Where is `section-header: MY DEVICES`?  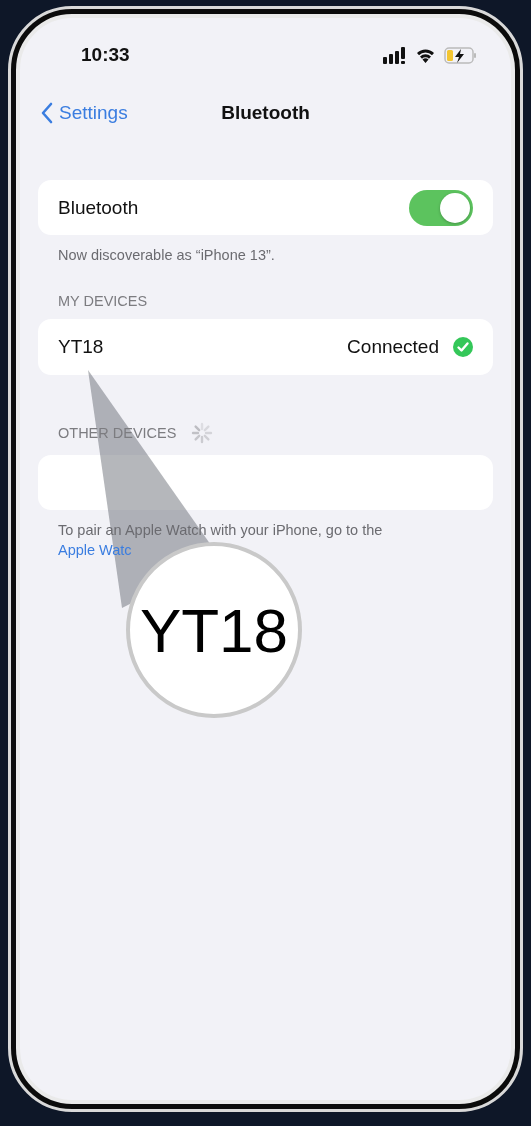
section-header: MY DEVICES is located at coordinates (103, 301).